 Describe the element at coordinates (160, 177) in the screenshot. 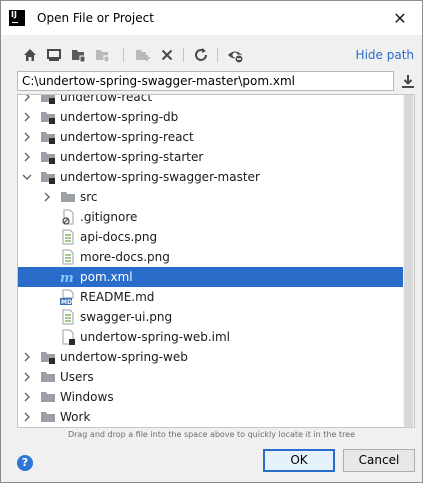

I see `tree-row-label: undertow-spring-swagger-master` at that location.